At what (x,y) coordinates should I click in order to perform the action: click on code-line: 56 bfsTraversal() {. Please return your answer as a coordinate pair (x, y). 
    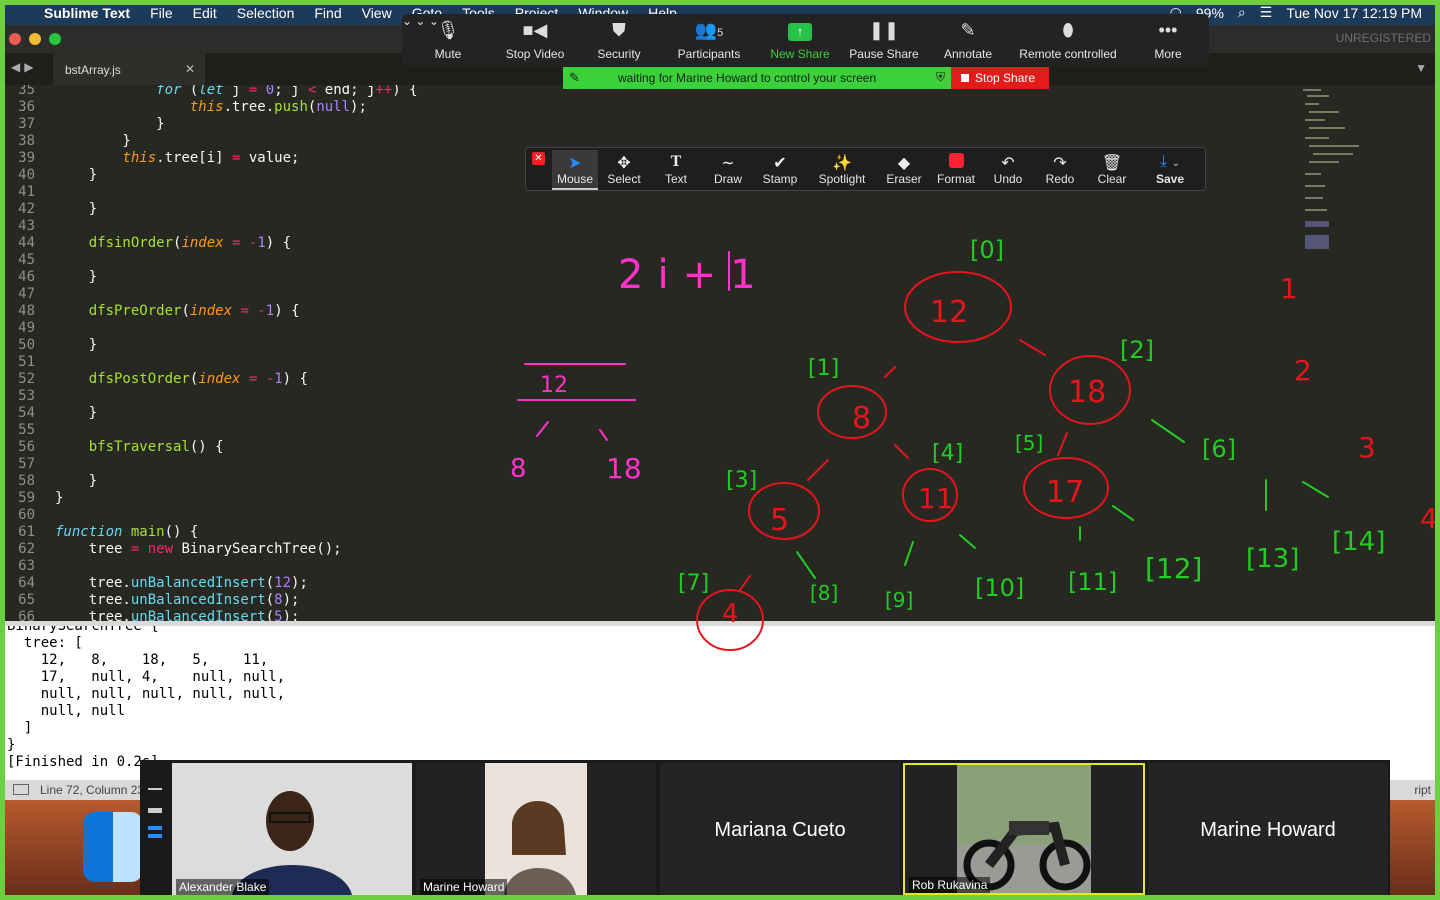
    Looking at the image, I should click on (121, 447).